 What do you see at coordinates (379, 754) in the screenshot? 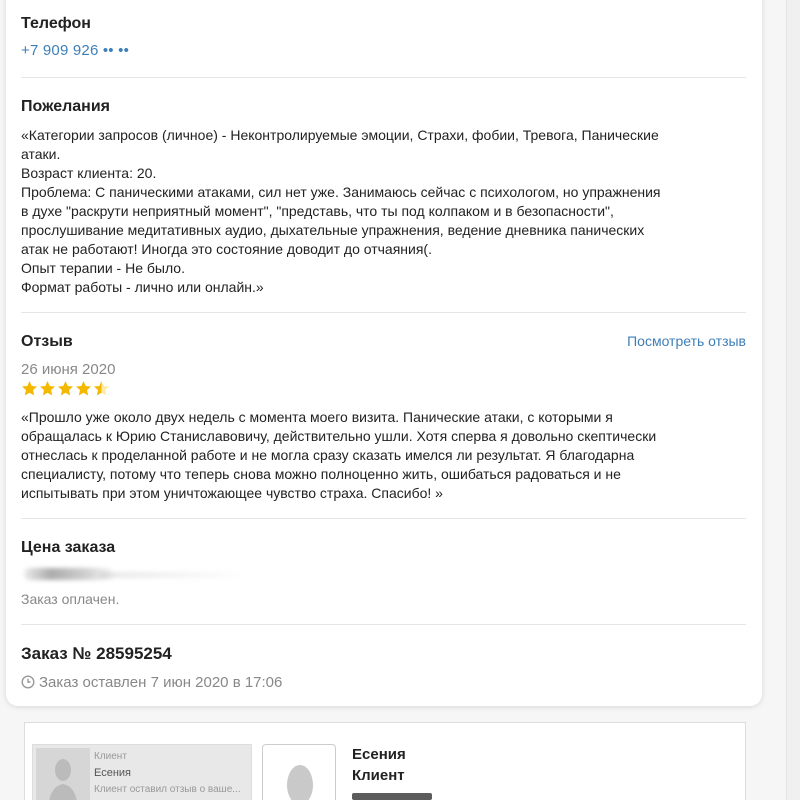
I see `client-name: Есения` at bounding box center [379, 754].